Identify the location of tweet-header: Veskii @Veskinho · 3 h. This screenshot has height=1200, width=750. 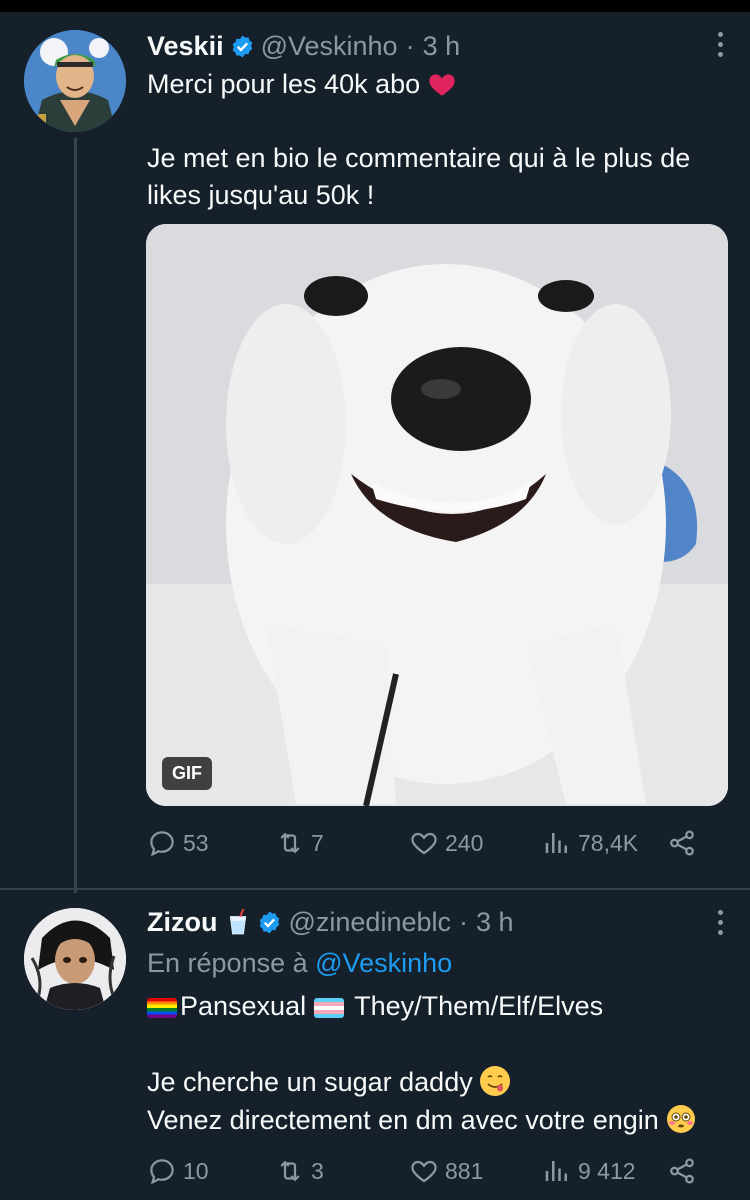
(303, 46).